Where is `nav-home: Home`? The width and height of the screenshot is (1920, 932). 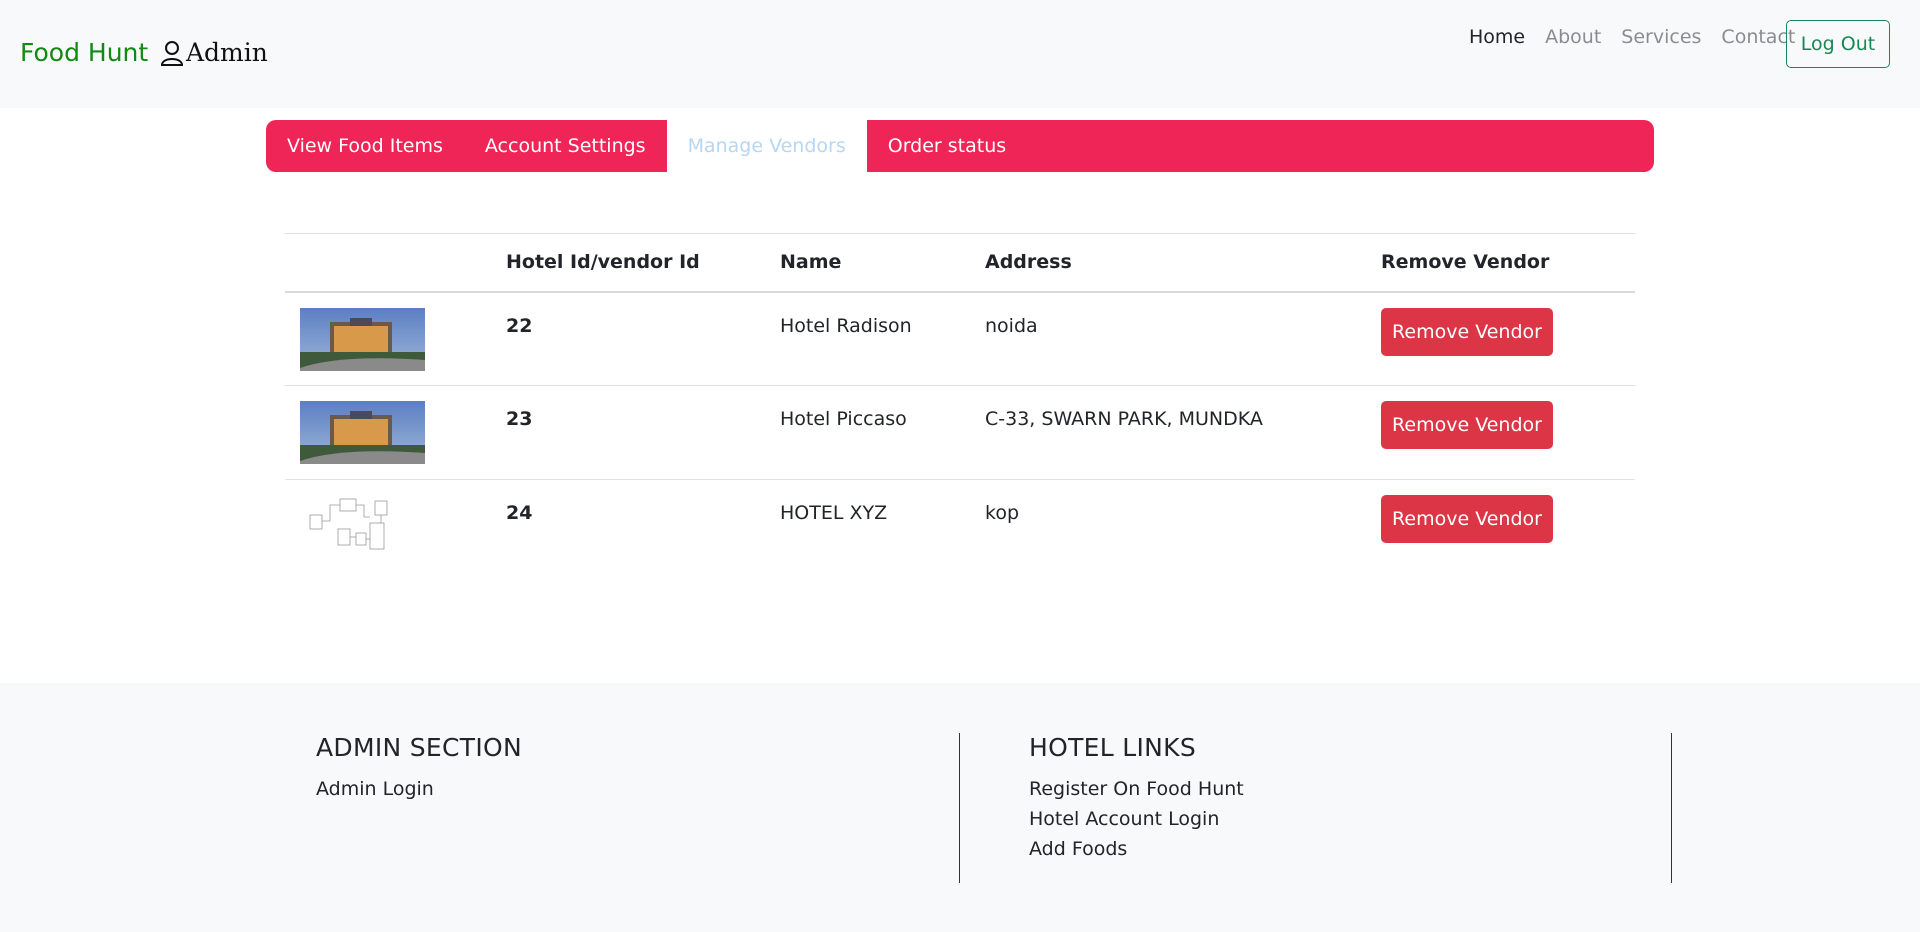
nav-home: Home is located at coordinates (1497, 37).